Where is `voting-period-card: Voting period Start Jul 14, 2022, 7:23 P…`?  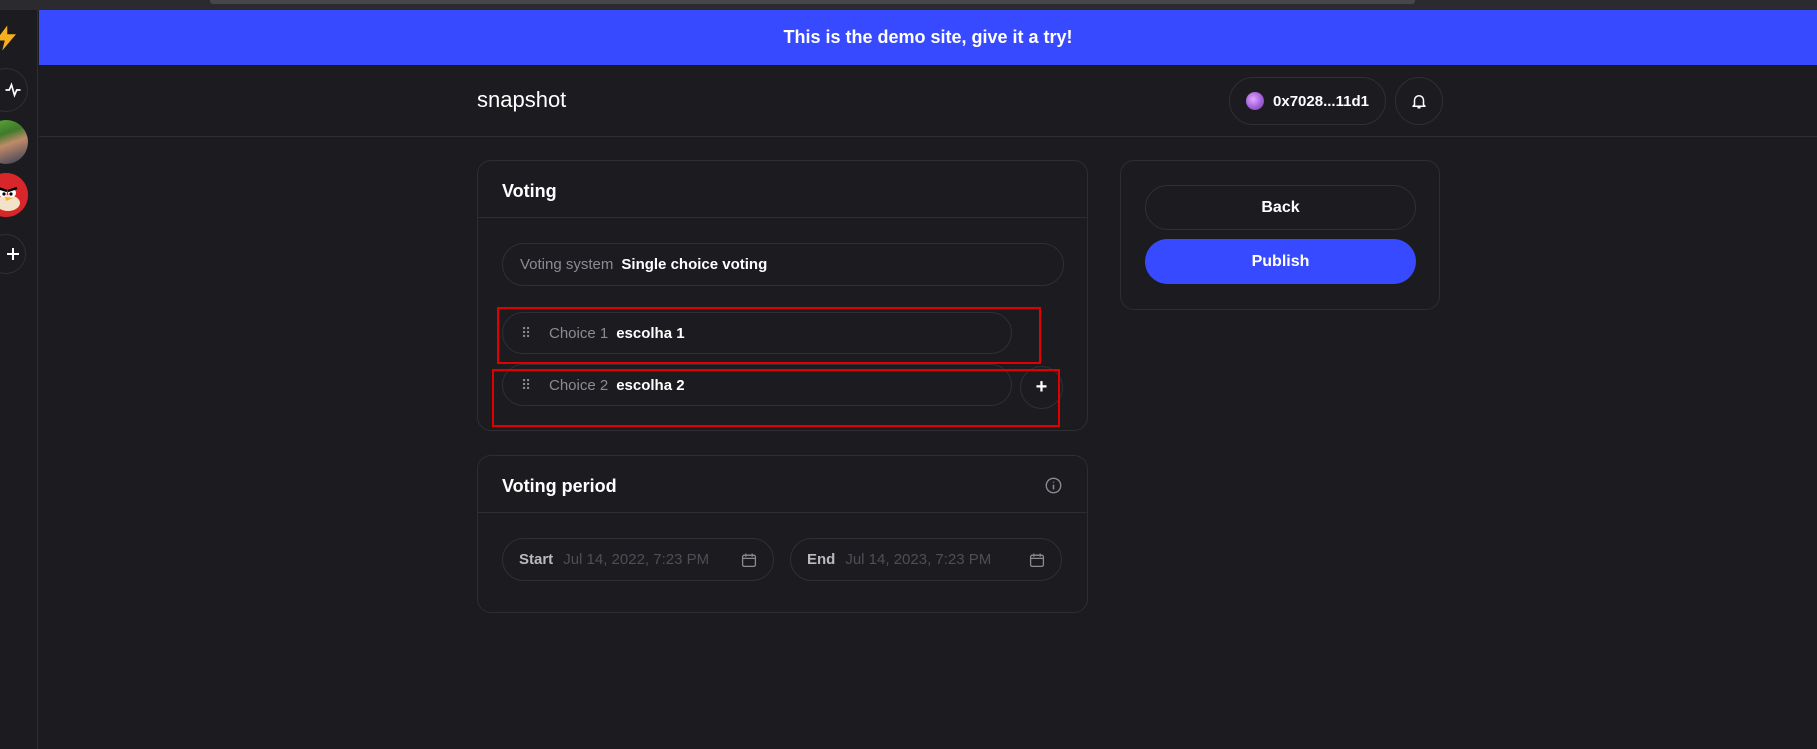
voting-period-card: Voting period Start Jul 14, 2022, 7:23 P… is located at coordinates (782, 534).